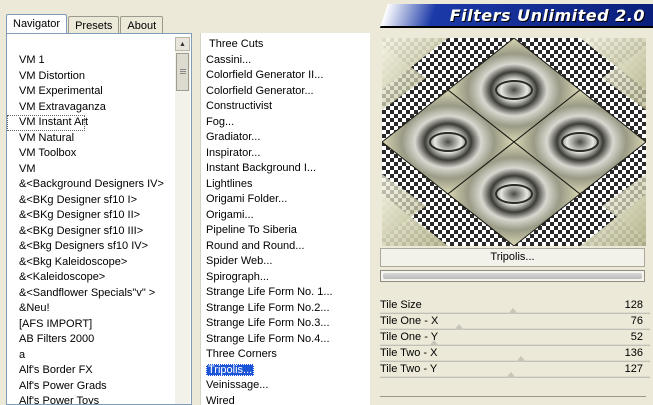 This screenshot has height=405, width=653. I want to click on progress-fill, so click(512, 276).